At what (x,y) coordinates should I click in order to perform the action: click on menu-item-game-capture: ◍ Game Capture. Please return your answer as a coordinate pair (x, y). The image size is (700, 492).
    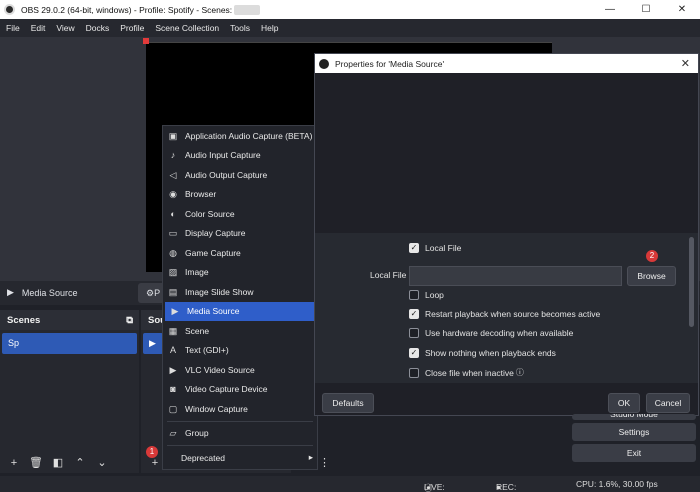
    Looking at the image, I should click on (240, 253).